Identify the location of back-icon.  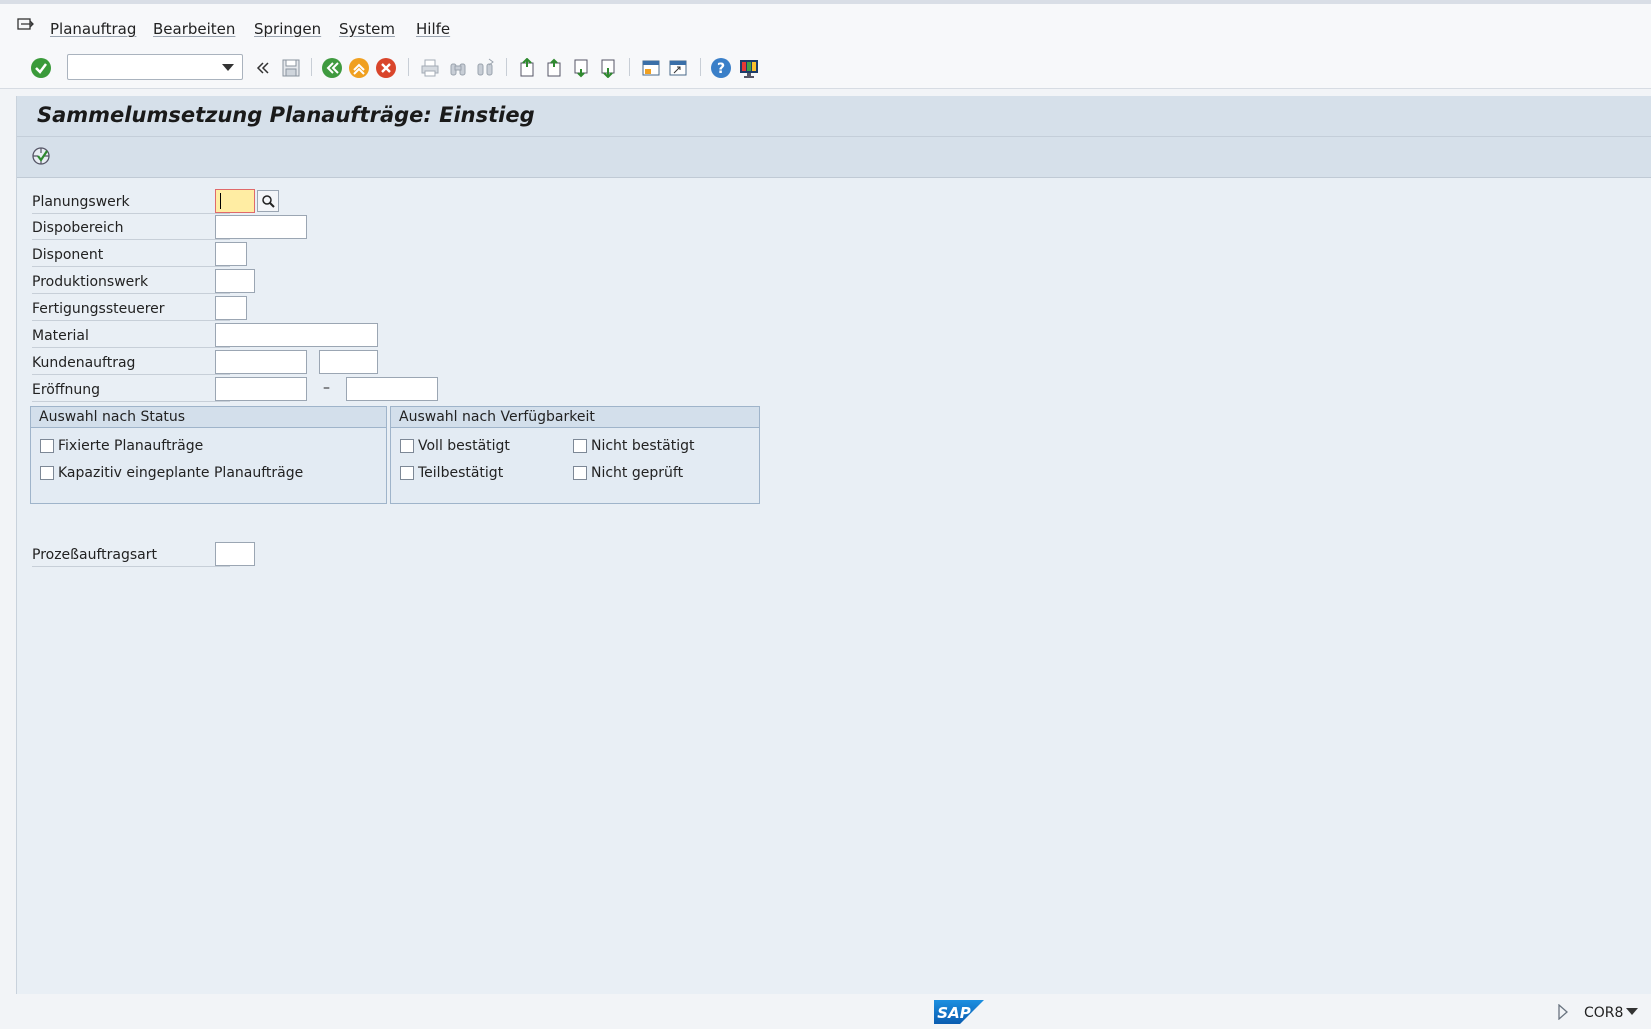
(332, 68).